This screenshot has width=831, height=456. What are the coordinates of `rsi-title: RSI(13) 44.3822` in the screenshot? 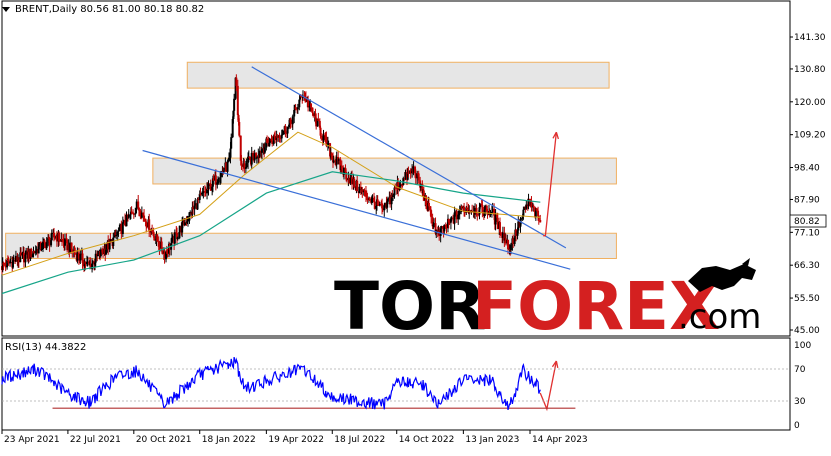 It's located at (46, 347).